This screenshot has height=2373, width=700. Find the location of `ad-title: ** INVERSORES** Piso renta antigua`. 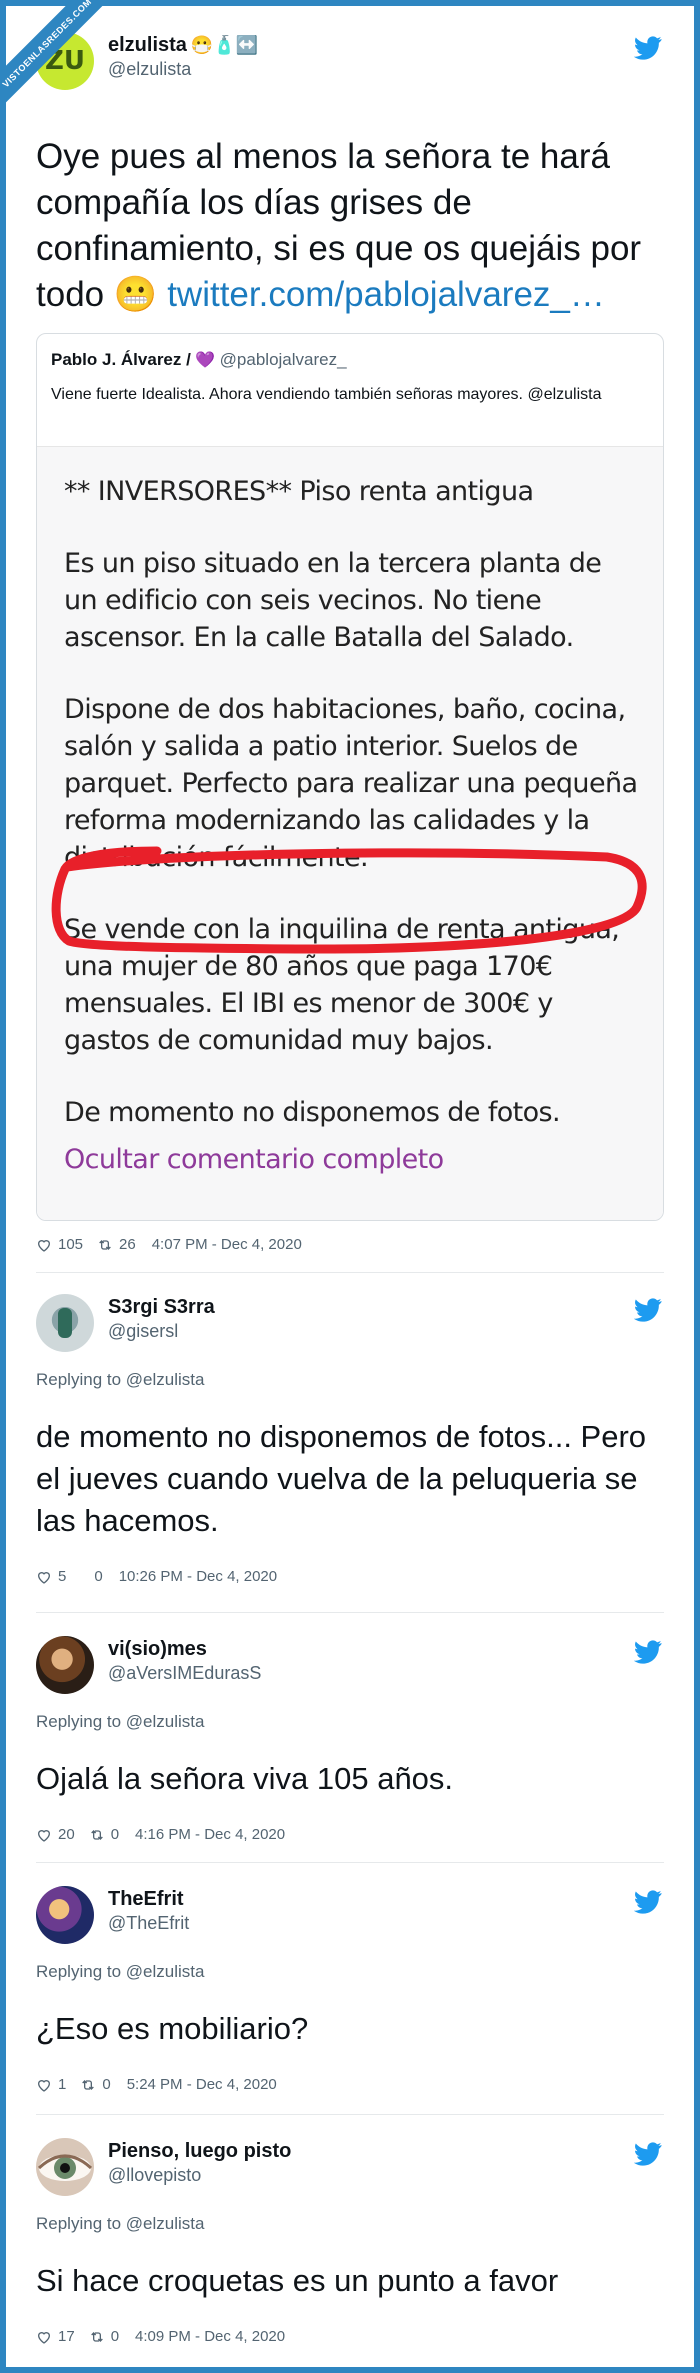

ad-title: ** INVERSORES** Piso renta antigua is located at coordinates (299, 491).